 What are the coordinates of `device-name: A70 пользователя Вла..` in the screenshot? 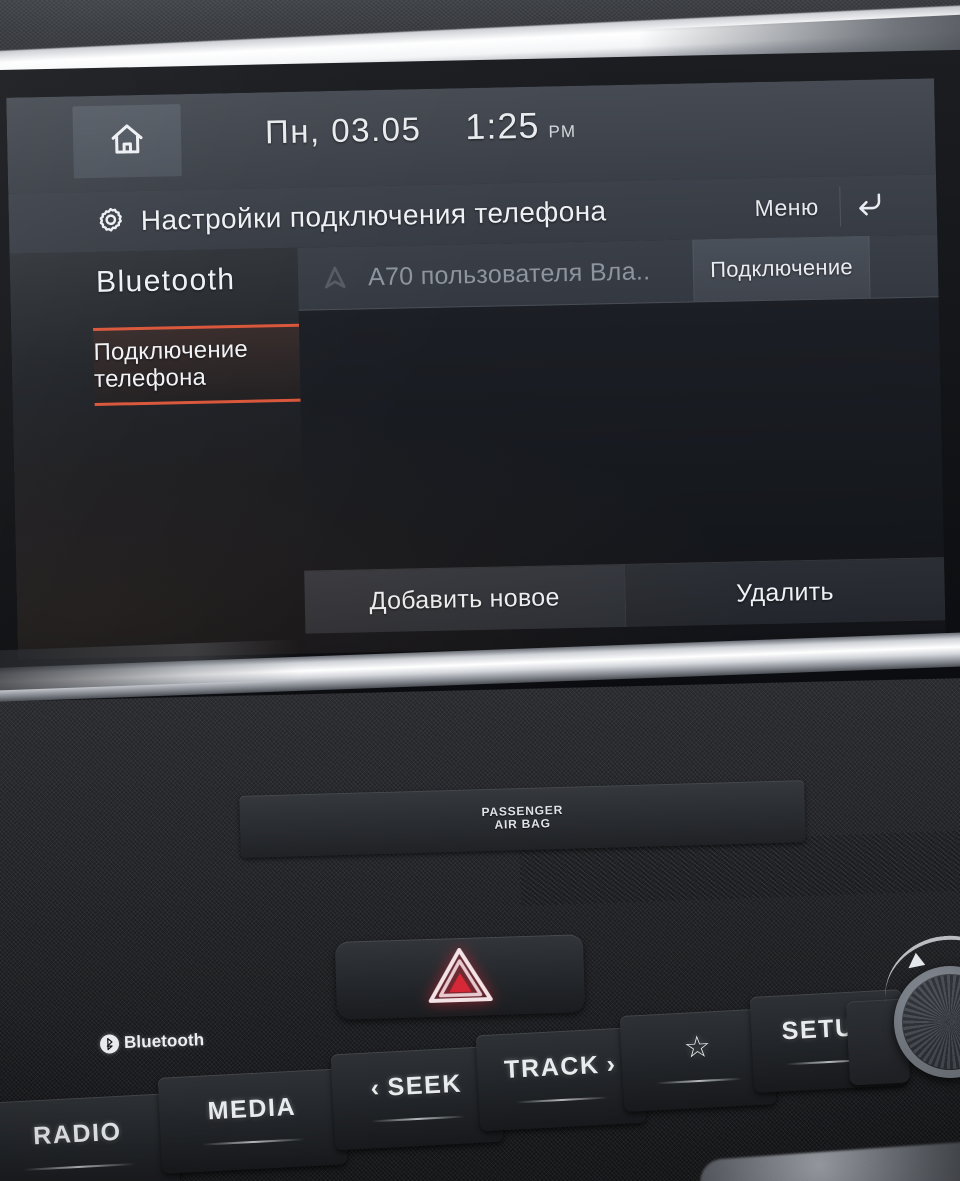 It's located at (509, 273).